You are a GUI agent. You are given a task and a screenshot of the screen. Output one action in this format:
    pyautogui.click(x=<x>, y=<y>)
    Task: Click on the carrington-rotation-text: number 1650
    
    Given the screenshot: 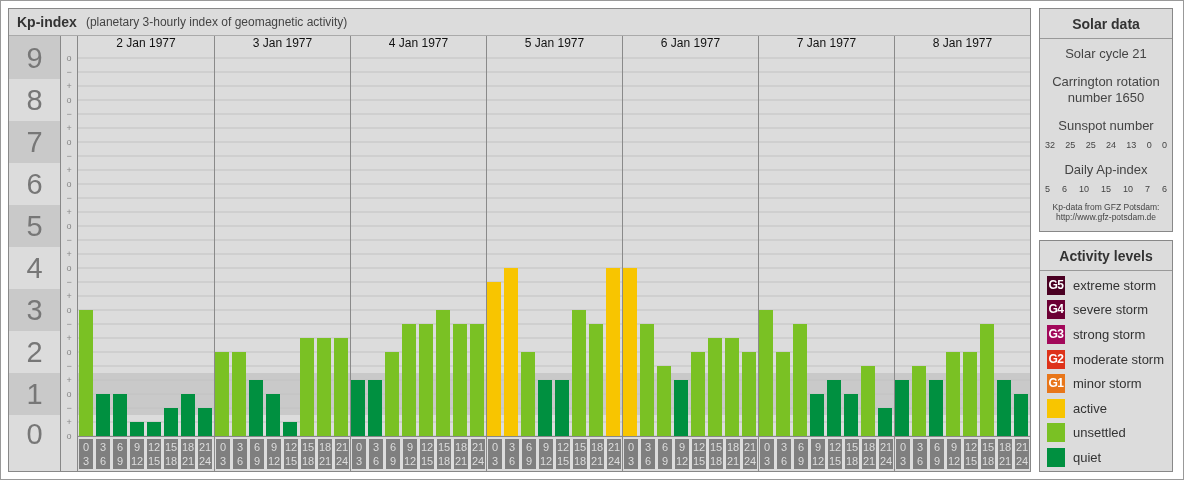 What is the action you would take?
    pyautogui.click(x=1106, y=98)
    